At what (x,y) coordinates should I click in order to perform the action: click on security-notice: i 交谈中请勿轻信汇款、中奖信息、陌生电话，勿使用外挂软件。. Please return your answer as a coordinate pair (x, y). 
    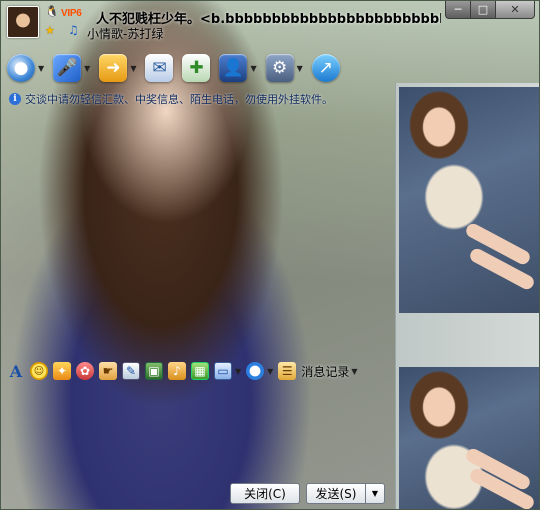
    Looking at the image, I should click on (171, 99).